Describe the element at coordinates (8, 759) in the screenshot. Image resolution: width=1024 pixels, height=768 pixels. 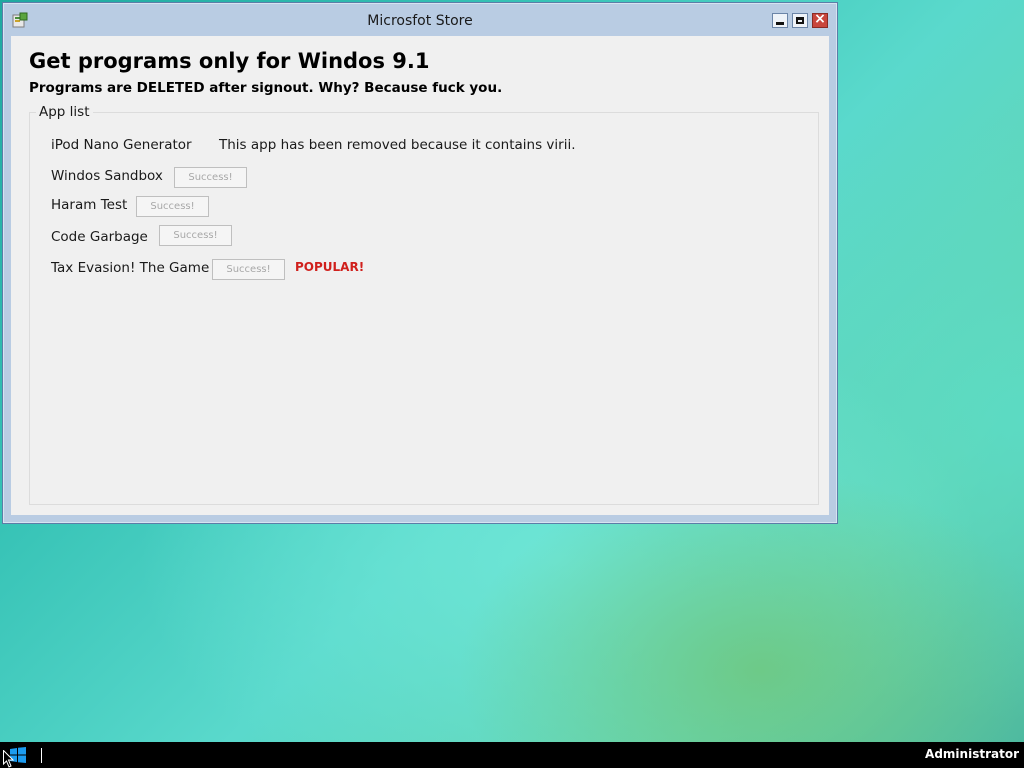
I see `mouse-pointer-icon` at that location.